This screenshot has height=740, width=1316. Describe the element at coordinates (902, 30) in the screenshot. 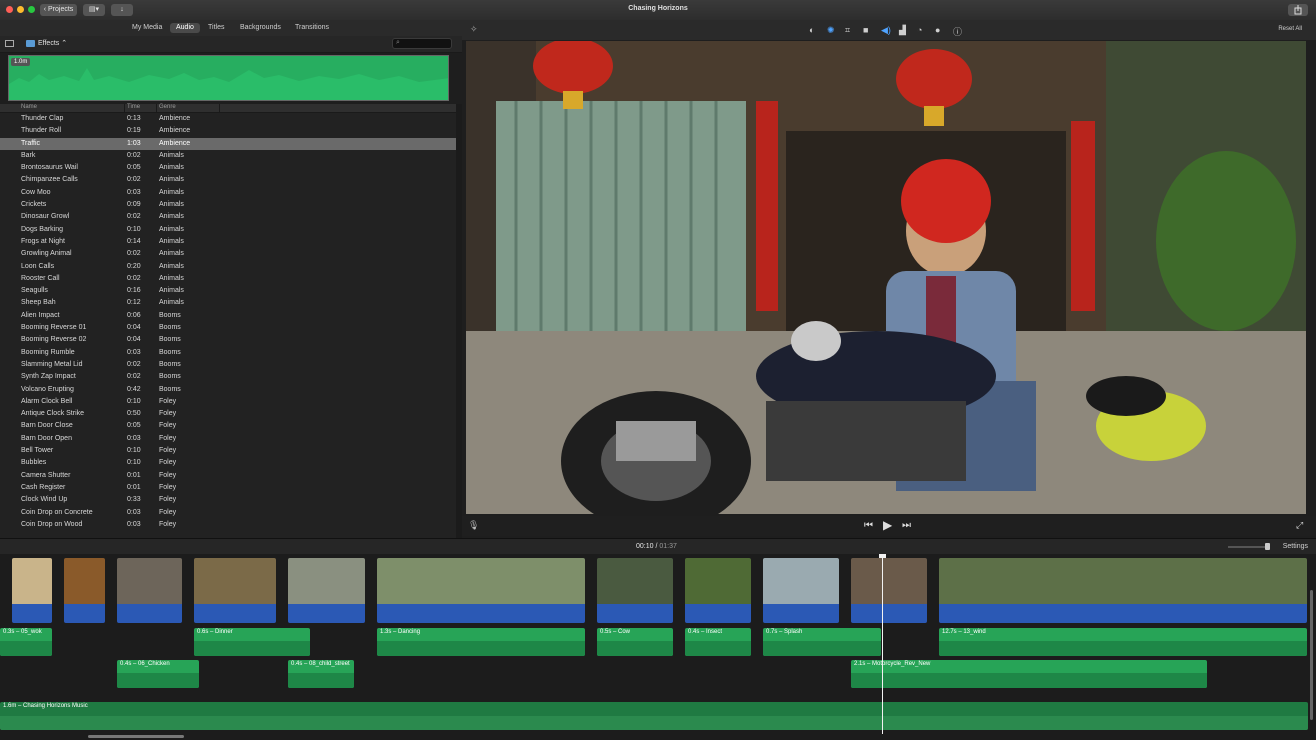

I see `noise-reduction-icon: ▟` at that location.